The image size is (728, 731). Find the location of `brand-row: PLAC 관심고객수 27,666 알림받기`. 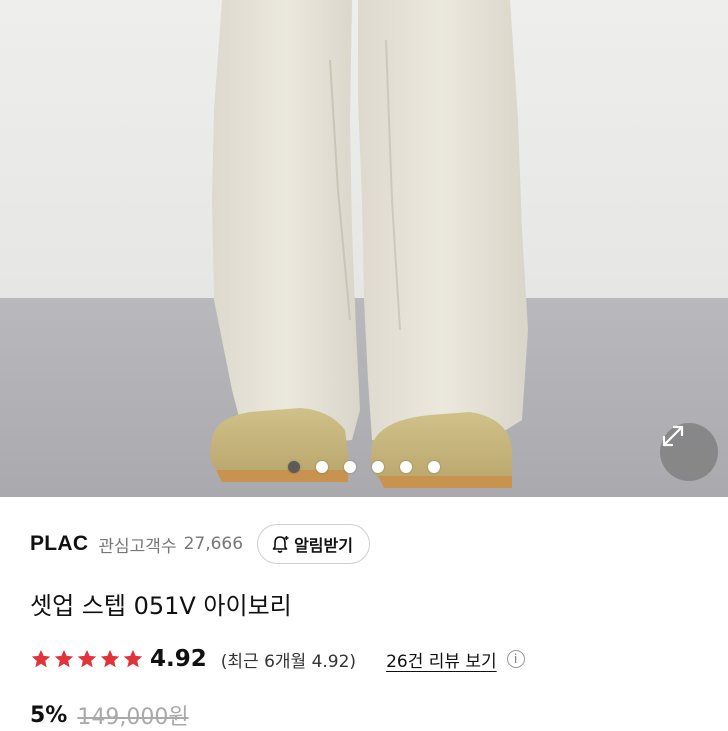

brand-row: PLAC 관심고객수 27,666 알림받기 is located at coordinates (369, 544).